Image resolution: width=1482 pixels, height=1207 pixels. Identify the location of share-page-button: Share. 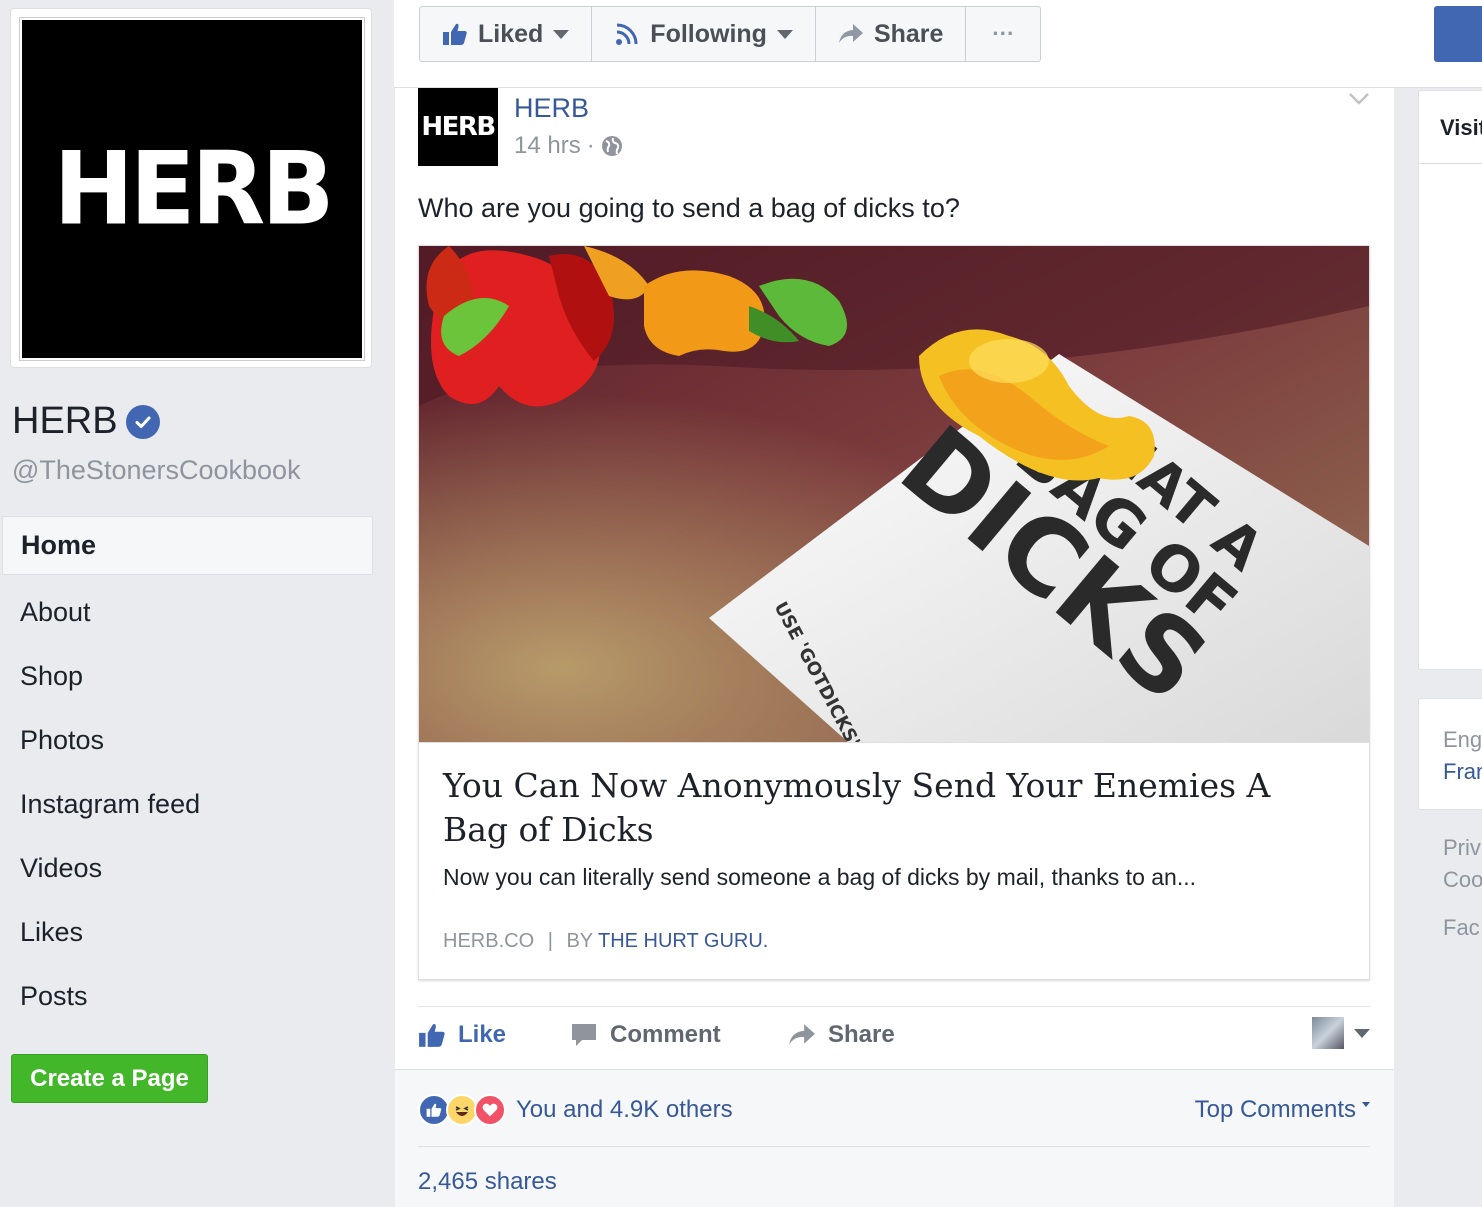
(891, 34).